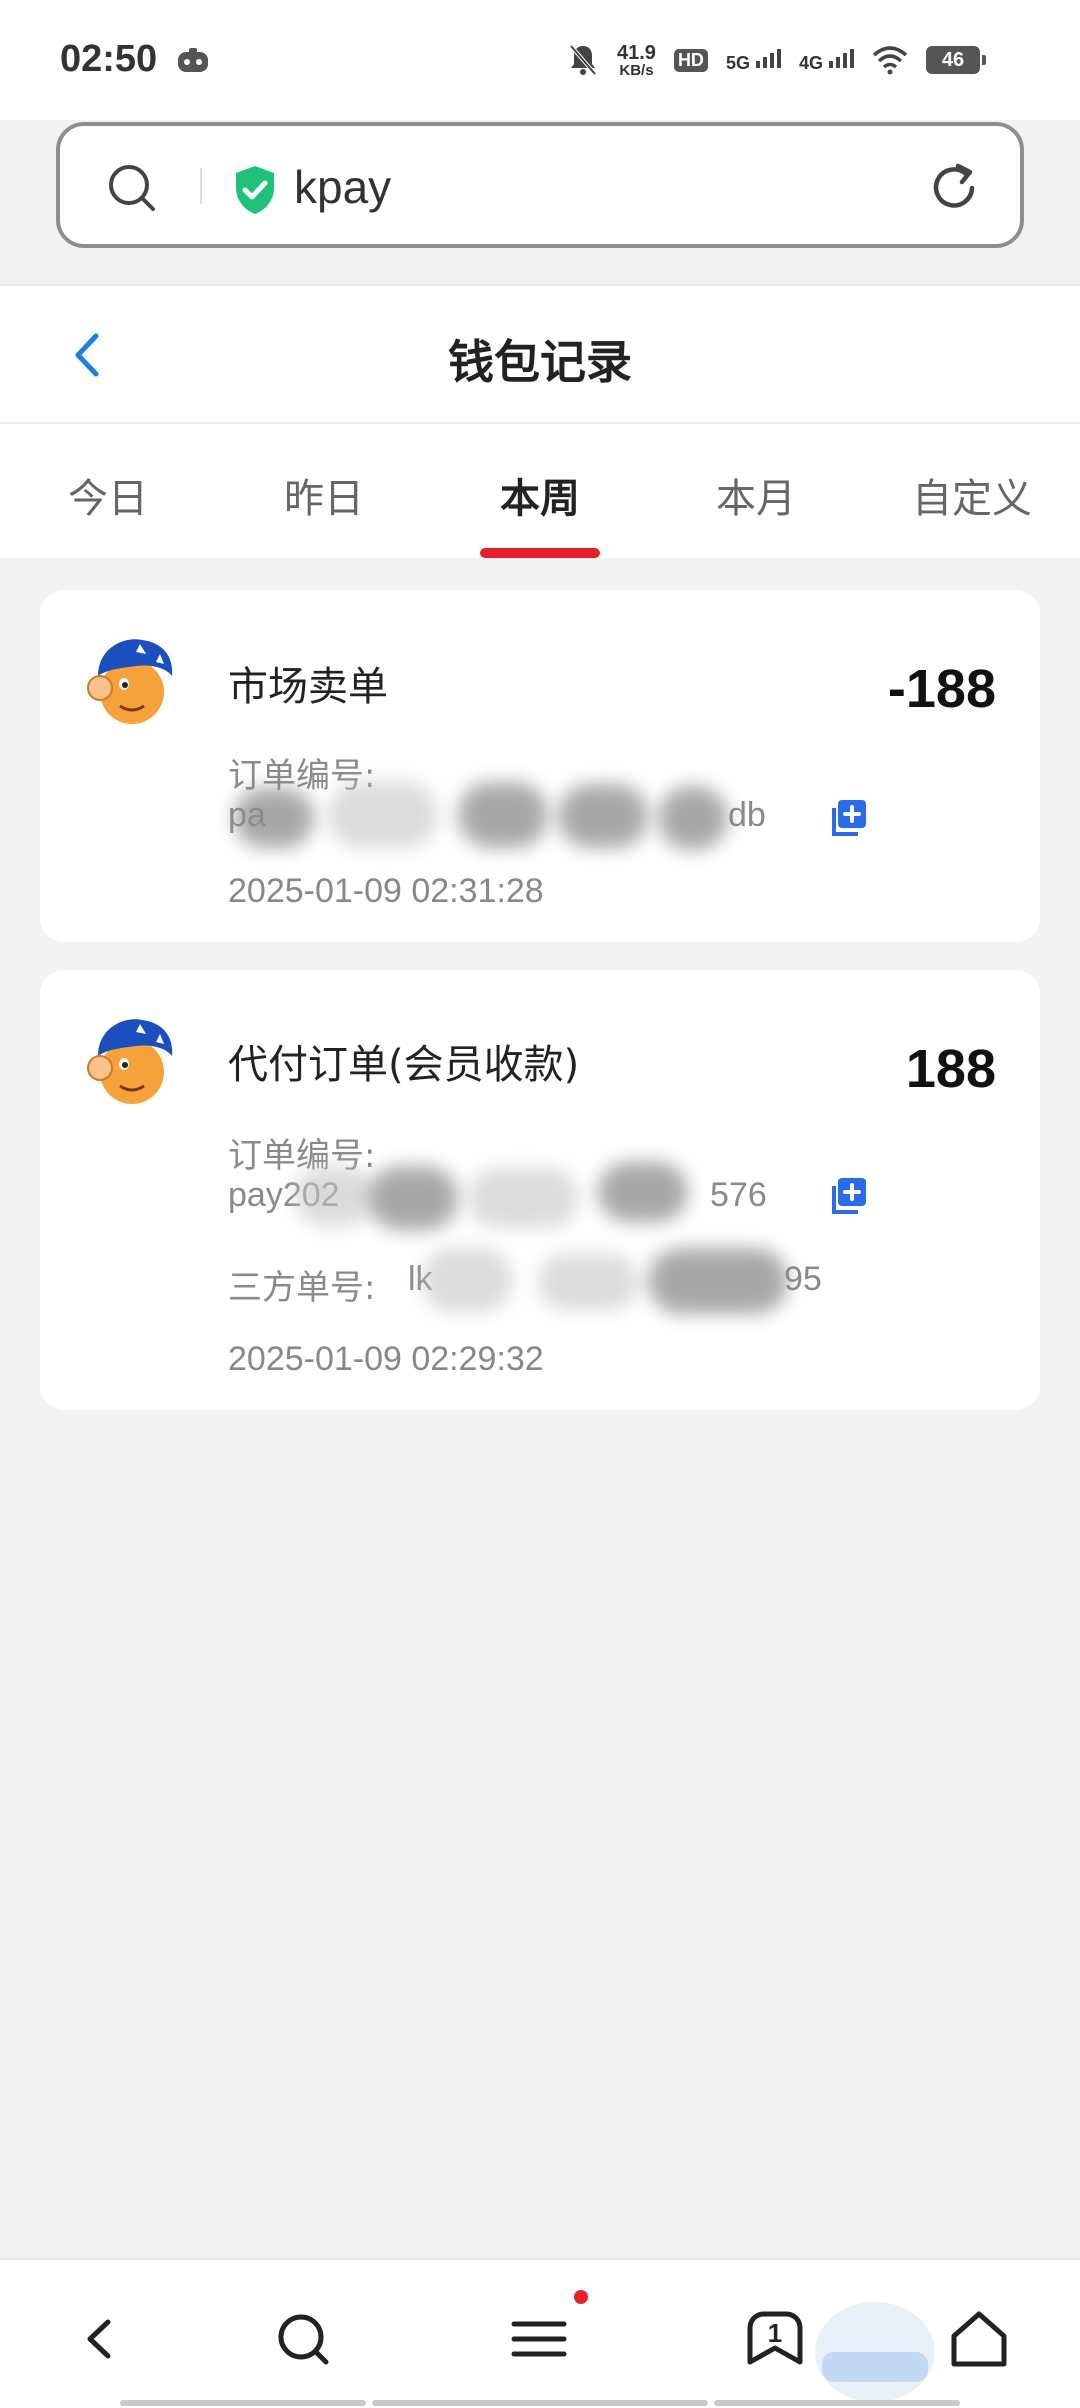 This screenshot has height=2408, width=1080. What do you see at coordinates (109, 59) in the screenshot?
I see `status-time: 02:50` at bounding box center [109, 59].